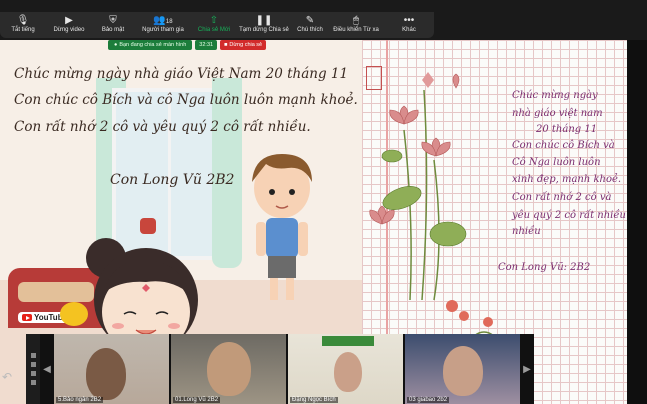  I want to click on video-tile: Đặng Ngọc Bích, so click(345, 369).